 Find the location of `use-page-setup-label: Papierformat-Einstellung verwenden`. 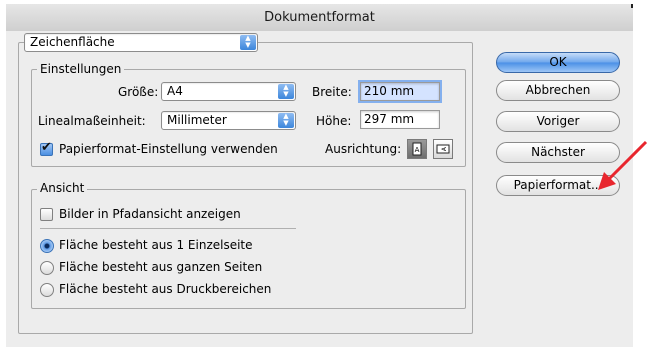

use-page-setup-label: Papierformat-Einstellung verwenden is located at coordinates (168, 149).